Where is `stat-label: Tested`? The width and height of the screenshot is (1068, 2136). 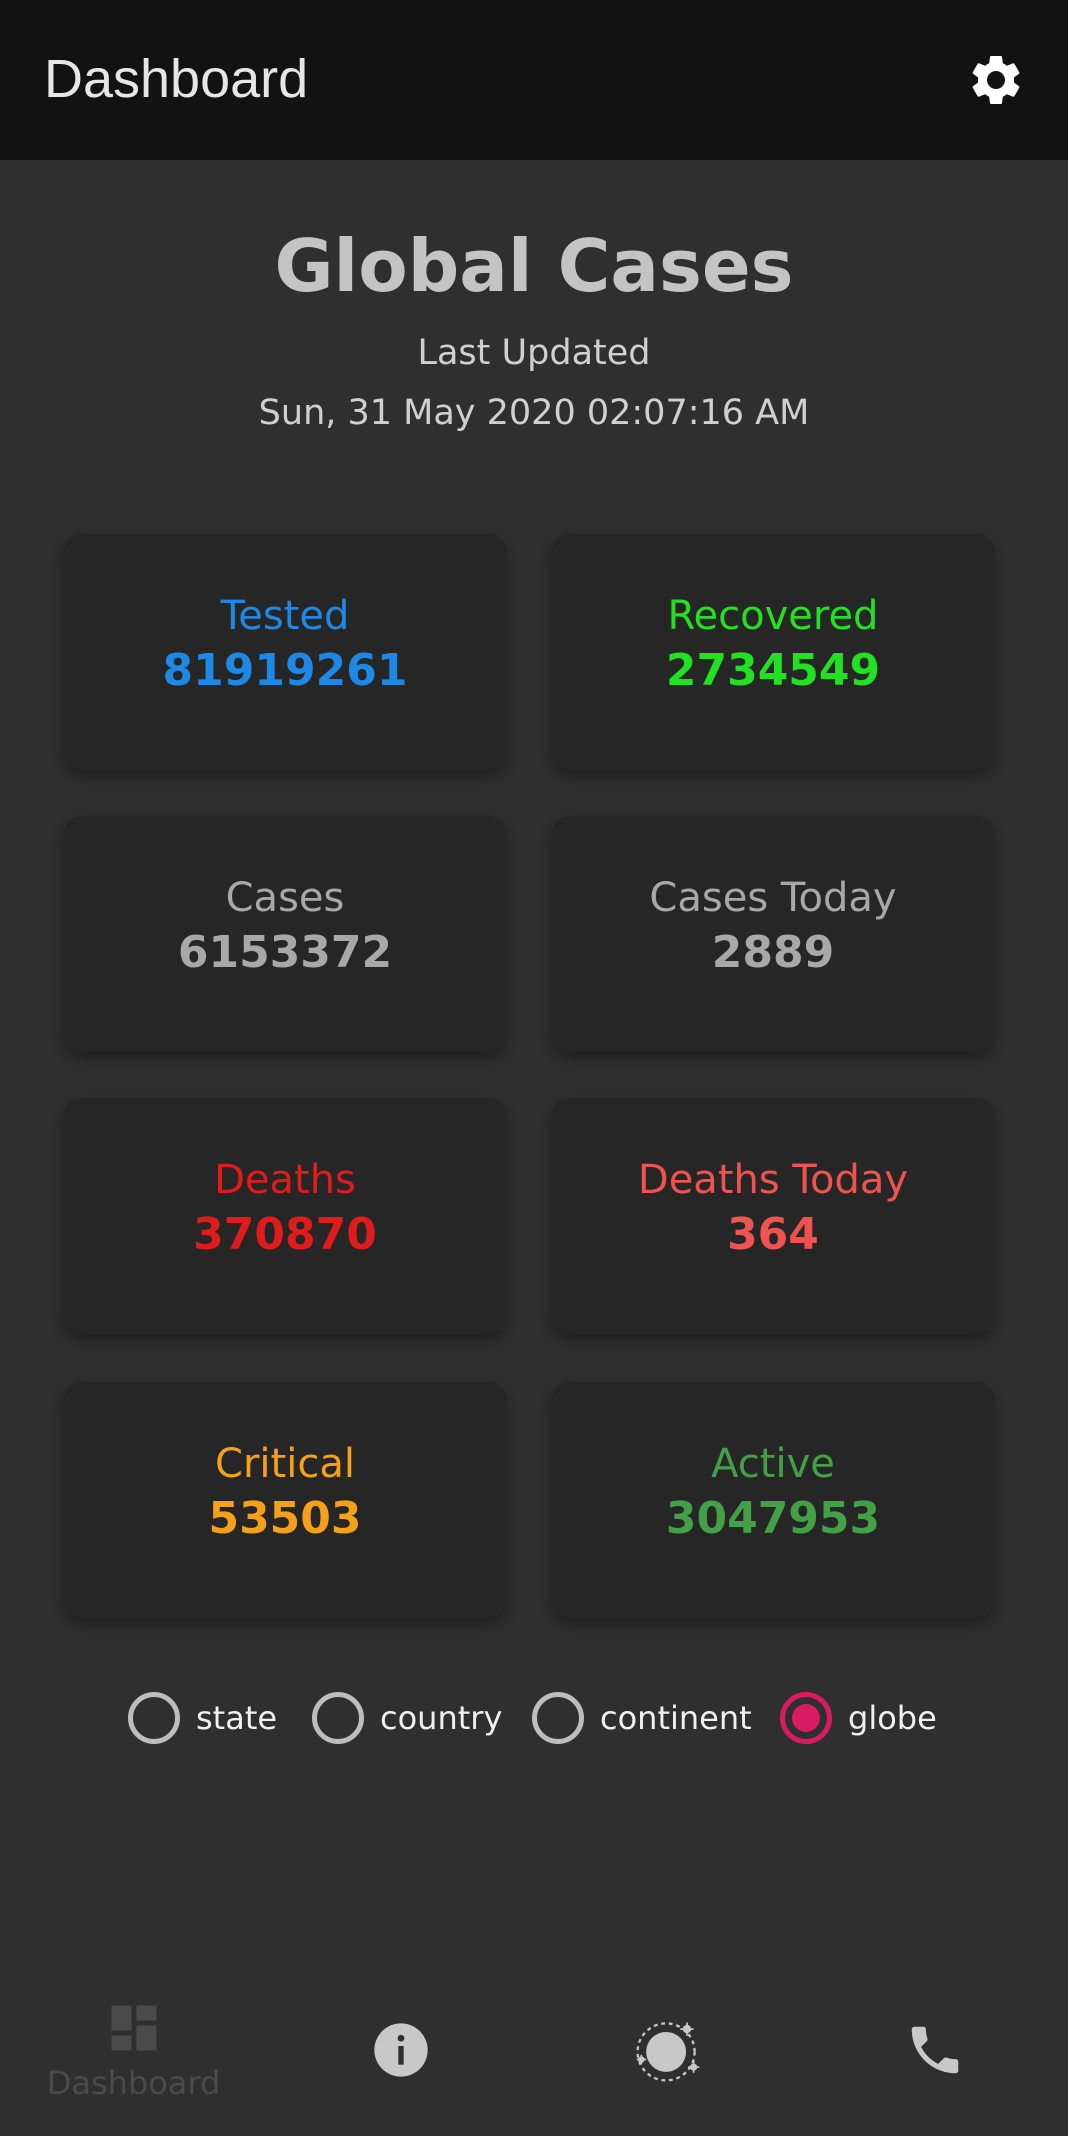
stat-label: Tested is located at coordinates (285, 616).